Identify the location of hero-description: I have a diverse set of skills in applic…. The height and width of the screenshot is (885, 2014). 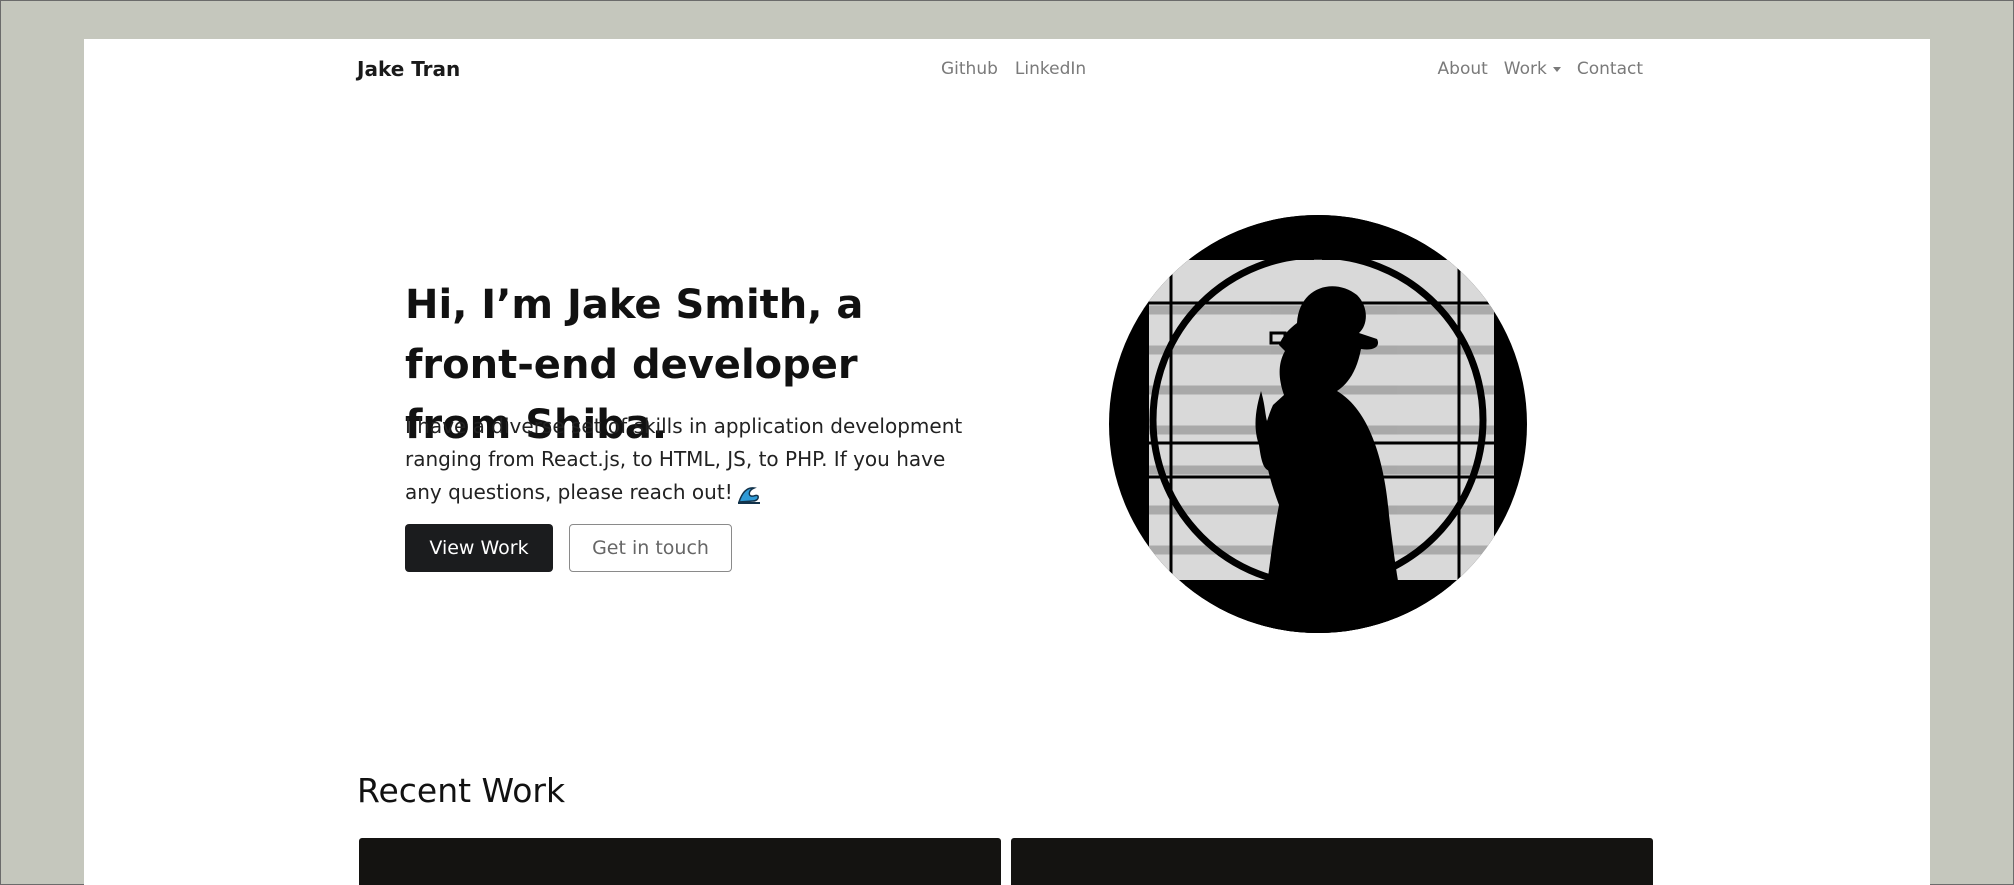
(685, 459).